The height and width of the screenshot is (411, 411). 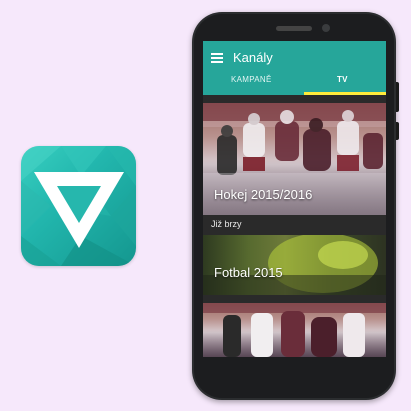 I want to click on triangle-v-logo-icon, so click(x=78, y=206).